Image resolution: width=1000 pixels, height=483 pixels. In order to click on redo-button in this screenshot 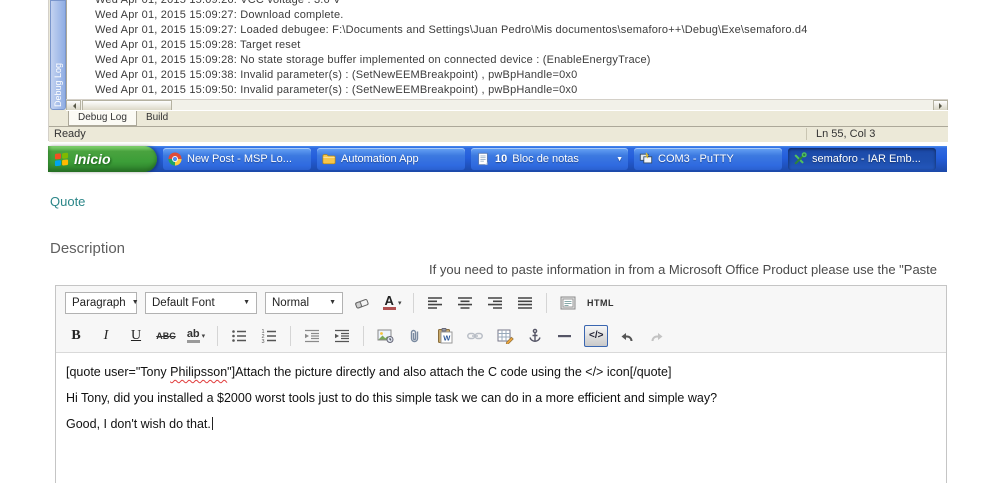, I will do `click(657, 336)`.